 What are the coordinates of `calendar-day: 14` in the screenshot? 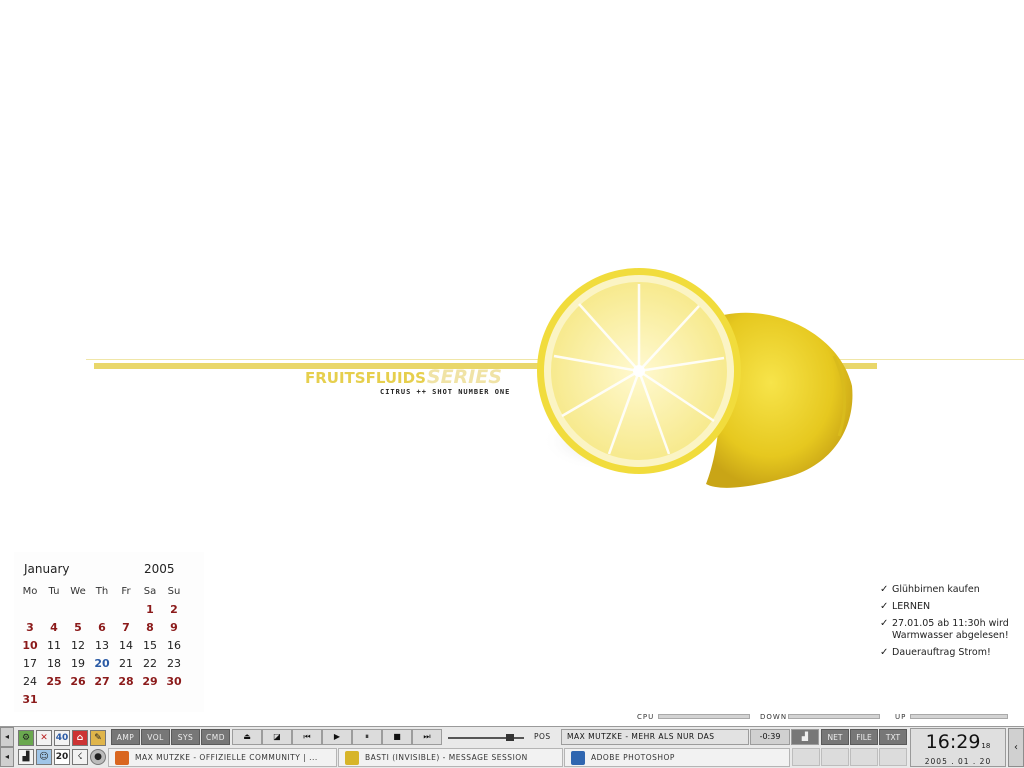 It's located at (126, 646).